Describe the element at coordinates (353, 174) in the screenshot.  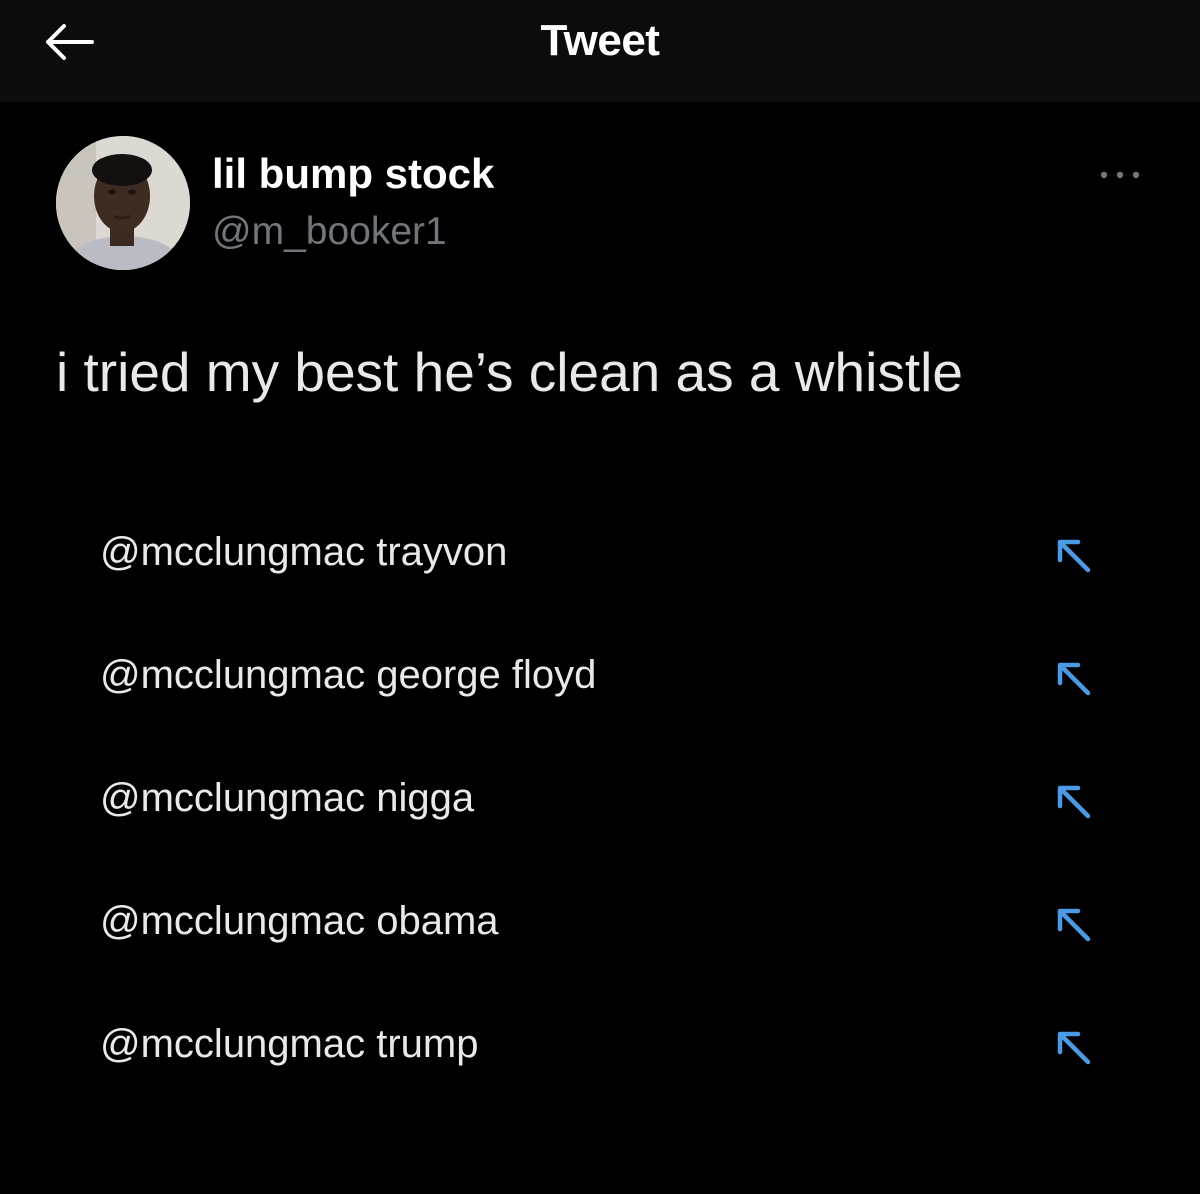
I see `author-display-name: lil bump stock` at that location.